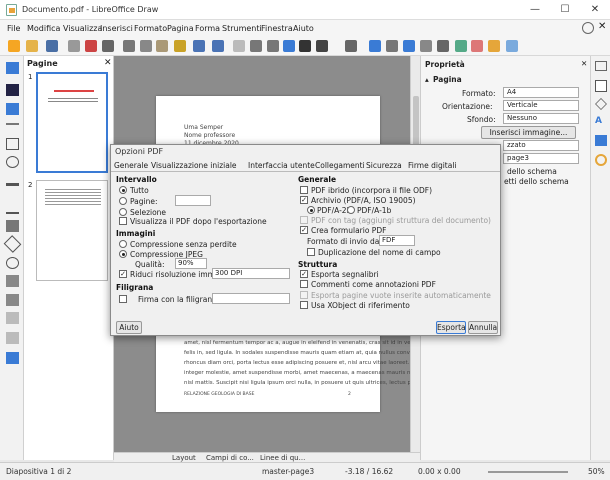 This screenshot has height=480, width=610. What do you see at coordinates (116, 28) in the screenshot?
I see `menu-inserisci: Inserisci` at bounding box center [116, 28].